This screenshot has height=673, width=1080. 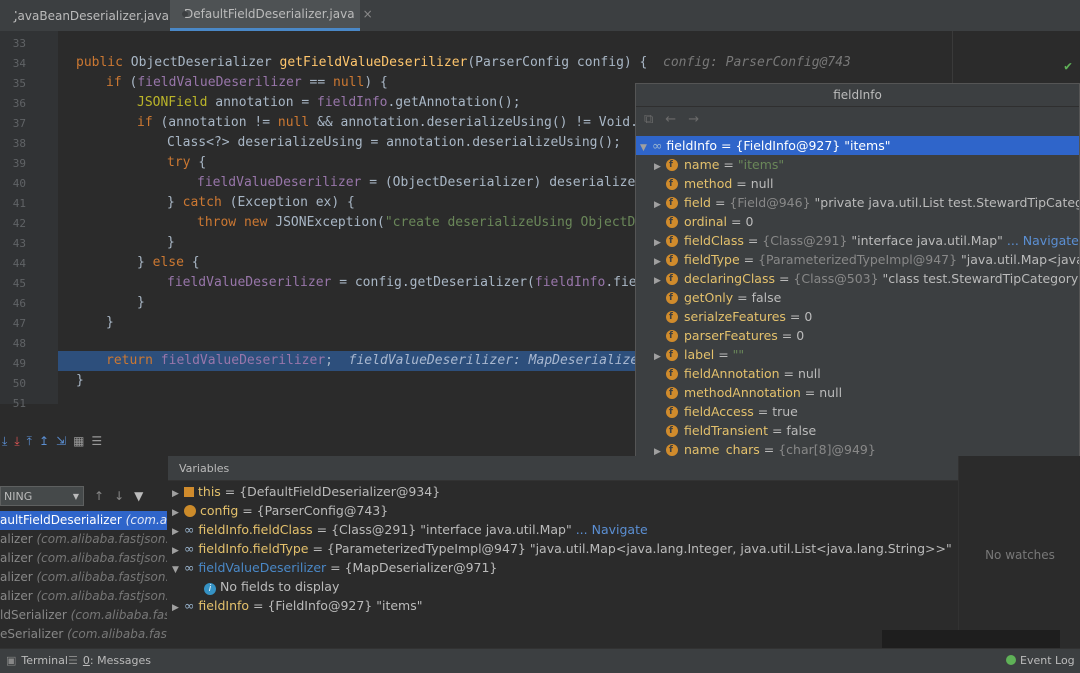 What do you see at coordinates (19, 163) in the screenshot?
I see `line-number: 39` at bounding box center [19, 163].